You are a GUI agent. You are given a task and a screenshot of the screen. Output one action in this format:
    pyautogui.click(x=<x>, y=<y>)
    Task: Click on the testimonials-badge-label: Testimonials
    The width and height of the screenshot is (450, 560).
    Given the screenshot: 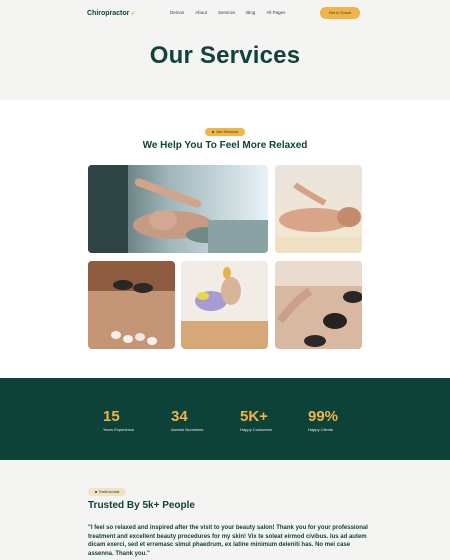 What is the action you would take?
    pyautogui.click(x=109, y=492)
    